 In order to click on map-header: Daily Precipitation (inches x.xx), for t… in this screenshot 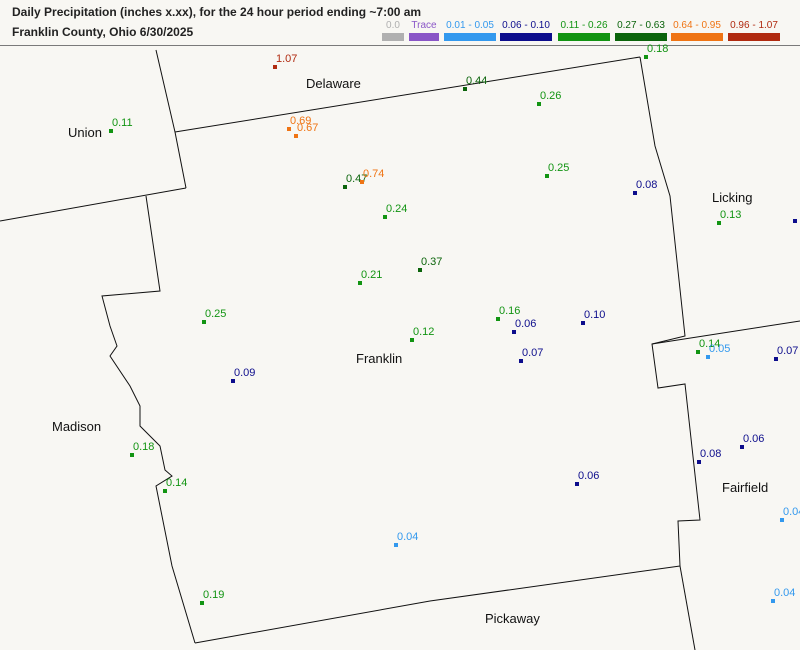, I will do `click(400, 23)`.